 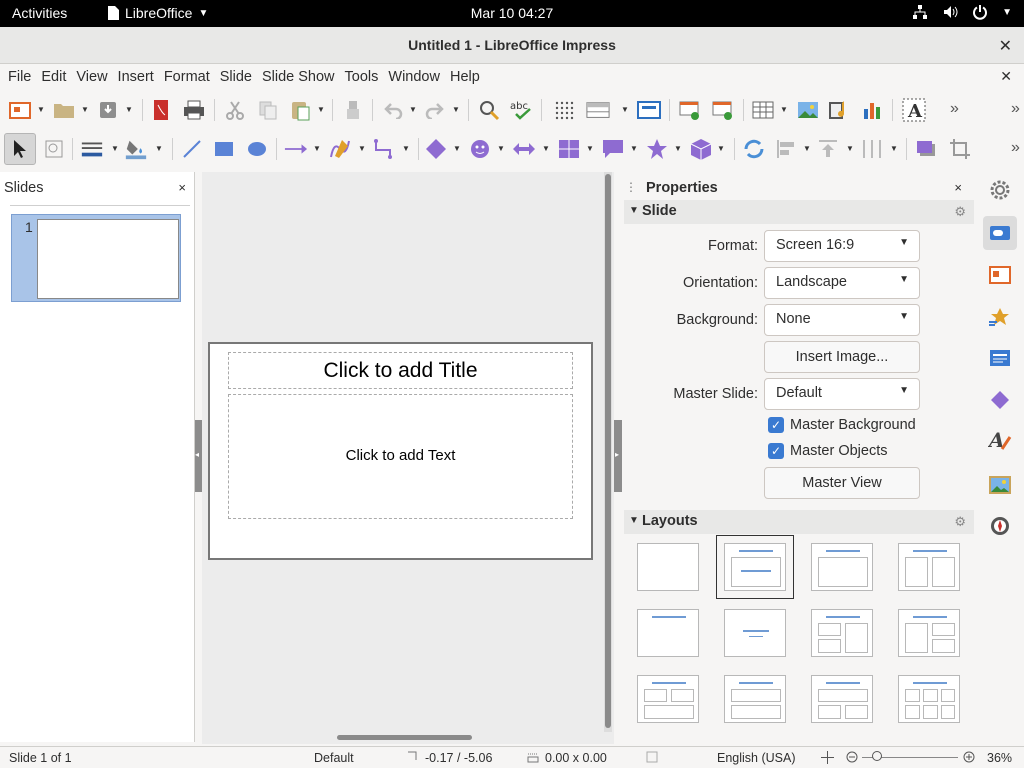 I want to click on views-dropdown-arrow: ▼, so click(x=625, y=110).